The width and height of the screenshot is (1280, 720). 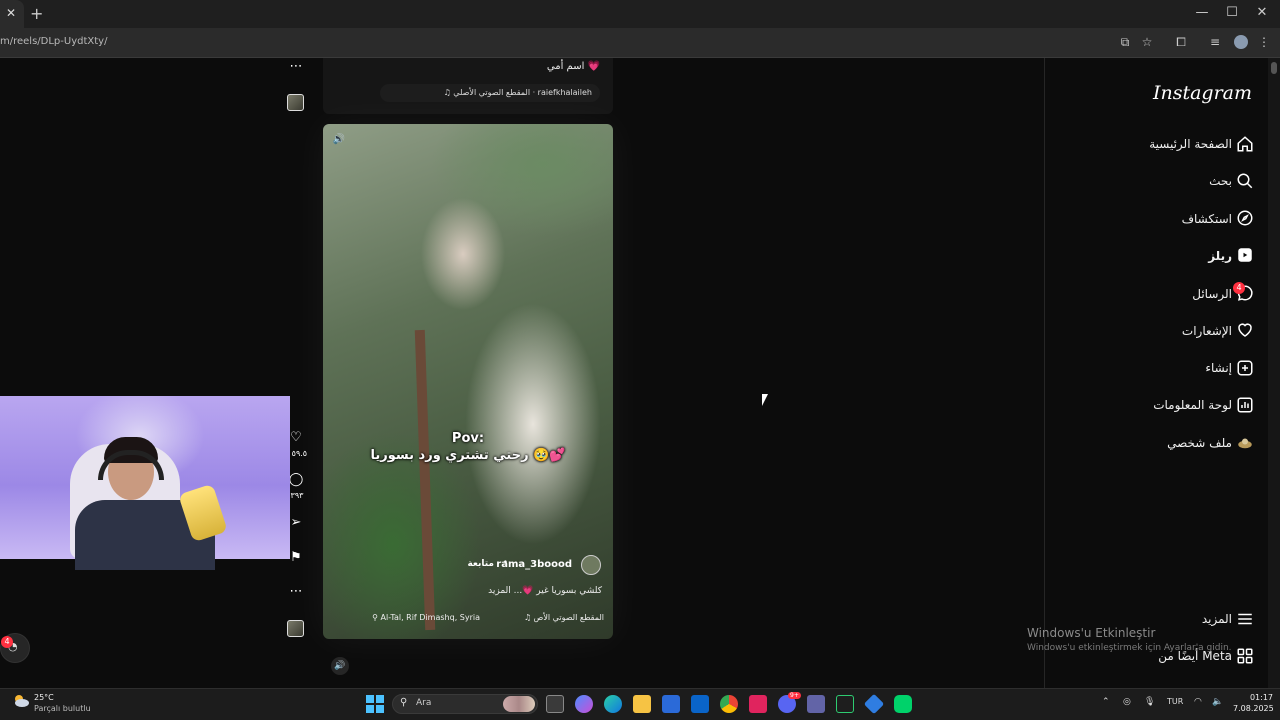 What do you see at coordinates (816, 704) in the screenshot?
I see `teams-icon` at bounding box center [816, 704].